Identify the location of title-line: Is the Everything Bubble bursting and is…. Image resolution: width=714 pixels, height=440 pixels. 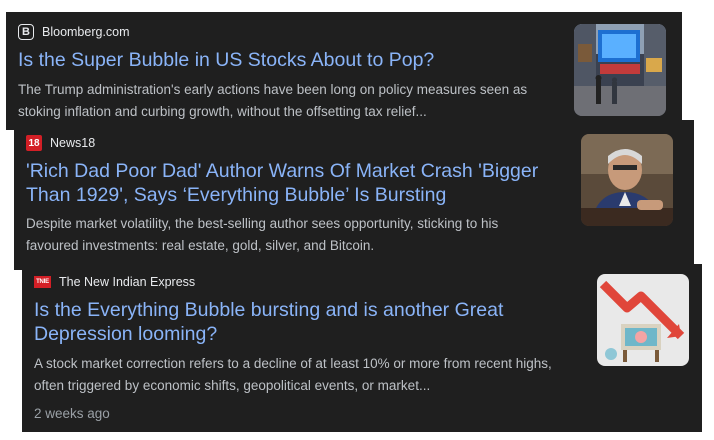
(269, 310).